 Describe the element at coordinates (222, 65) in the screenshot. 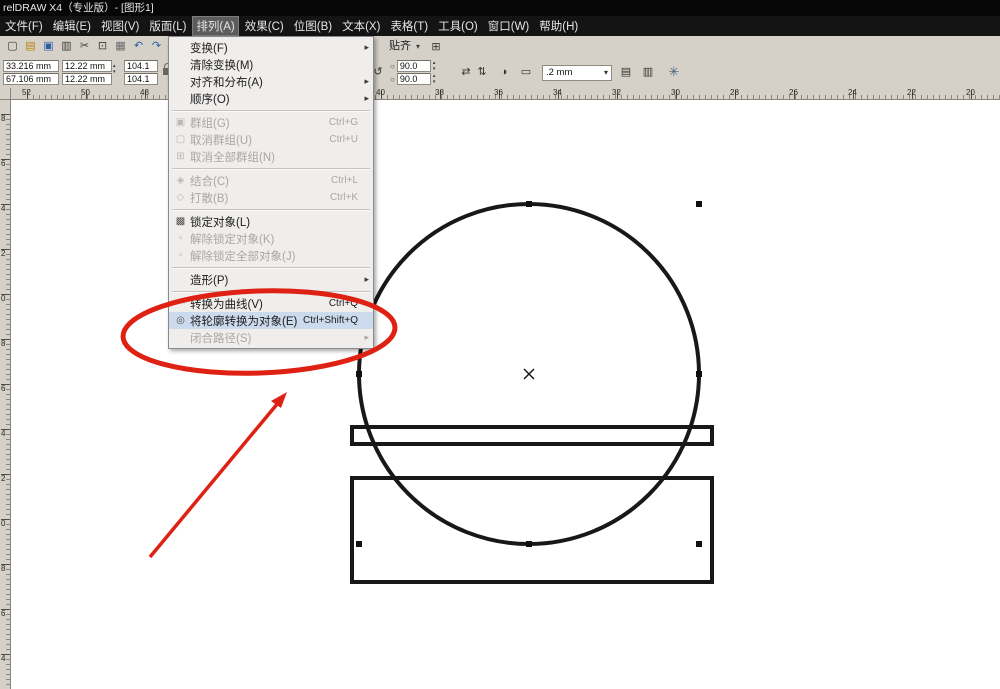

I see `menu-item-label: 清除变换(M)` at that location.